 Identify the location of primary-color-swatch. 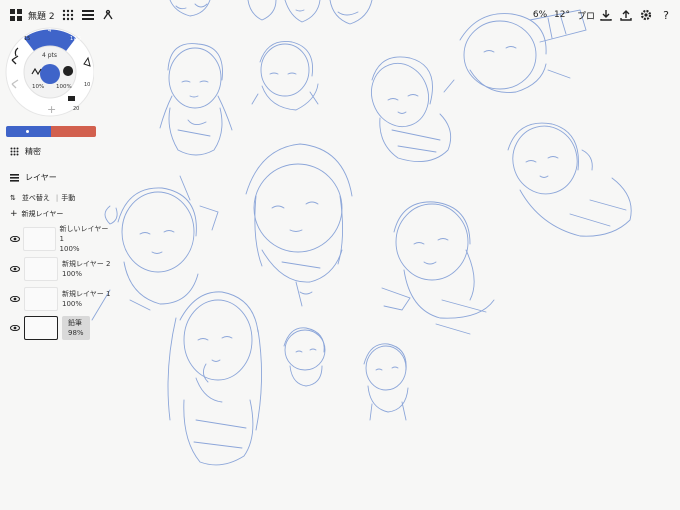
(28, 131).